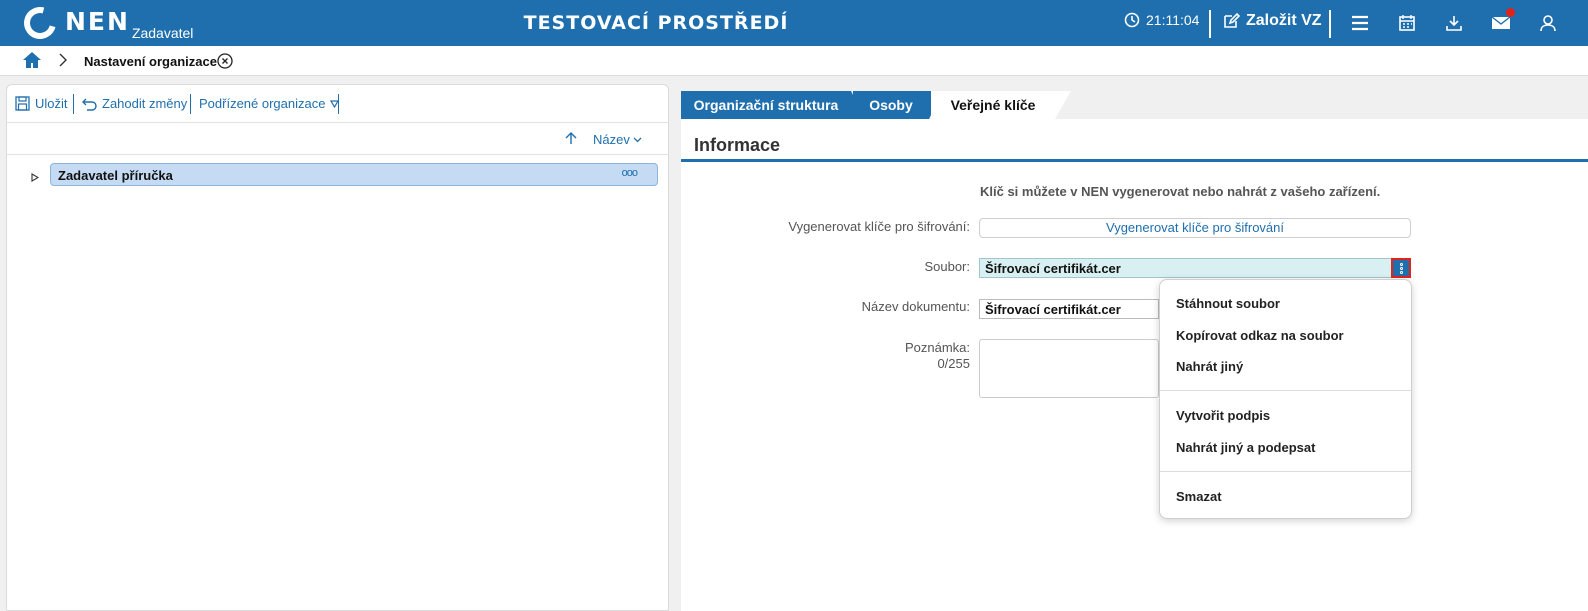 The image size is (1588, 611). What do you see at coordinates (947, 266) in the screenshot?
I see `file-label: Soubor:` at bounding box center [947, 266].